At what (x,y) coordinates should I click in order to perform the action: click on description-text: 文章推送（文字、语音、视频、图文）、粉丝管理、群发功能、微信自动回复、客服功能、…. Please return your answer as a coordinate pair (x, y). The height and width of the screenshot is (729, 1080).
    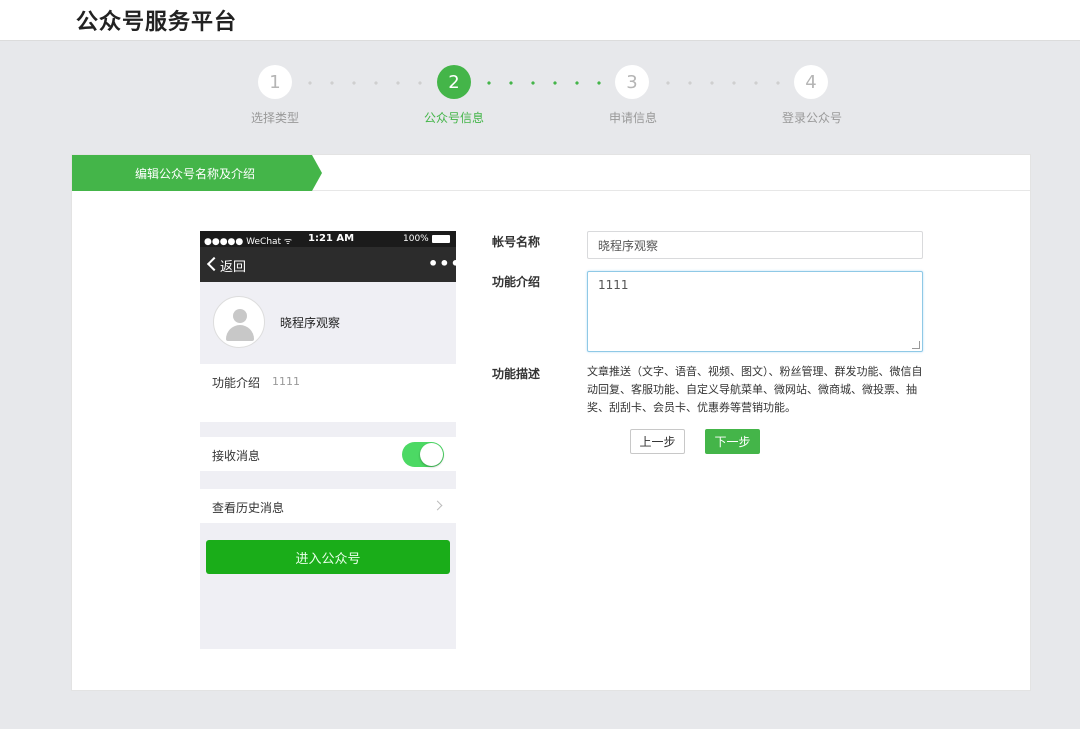
    Looking at the image, I should click on (755, 389).